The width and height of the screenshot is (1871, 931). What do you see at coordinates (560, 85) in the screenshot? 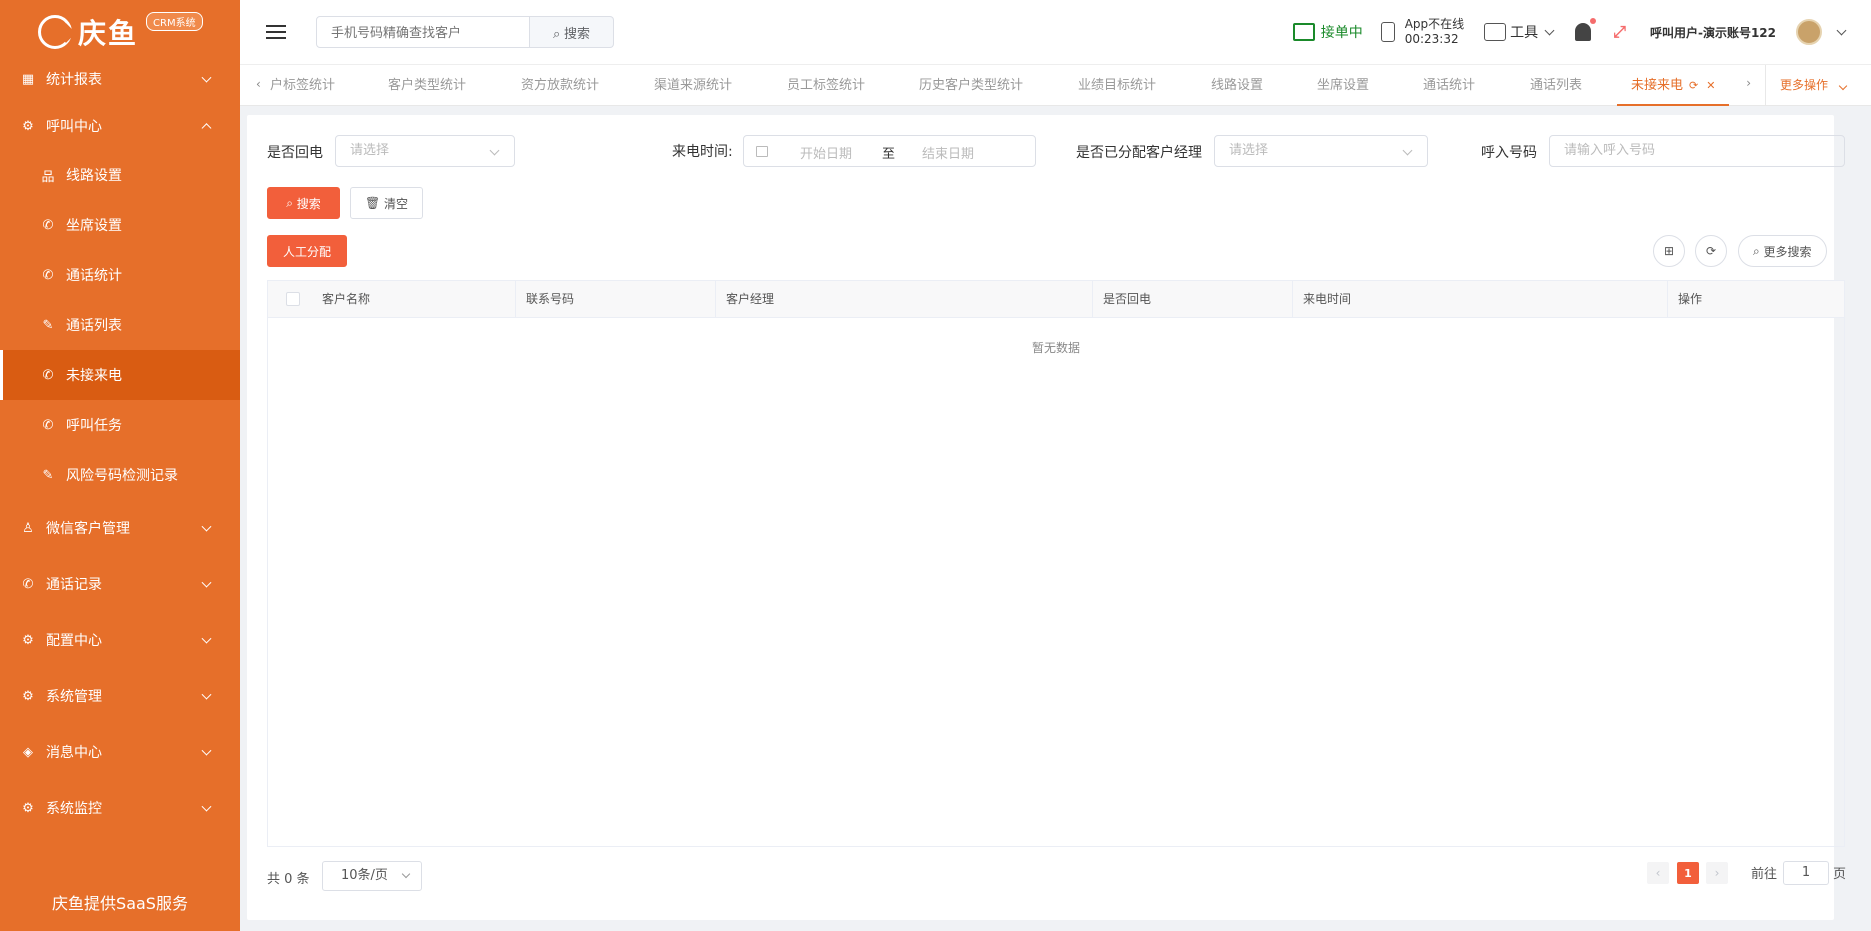
I see `tab-loan-stats: 资方放款统计` at bounding box center [560, 85].